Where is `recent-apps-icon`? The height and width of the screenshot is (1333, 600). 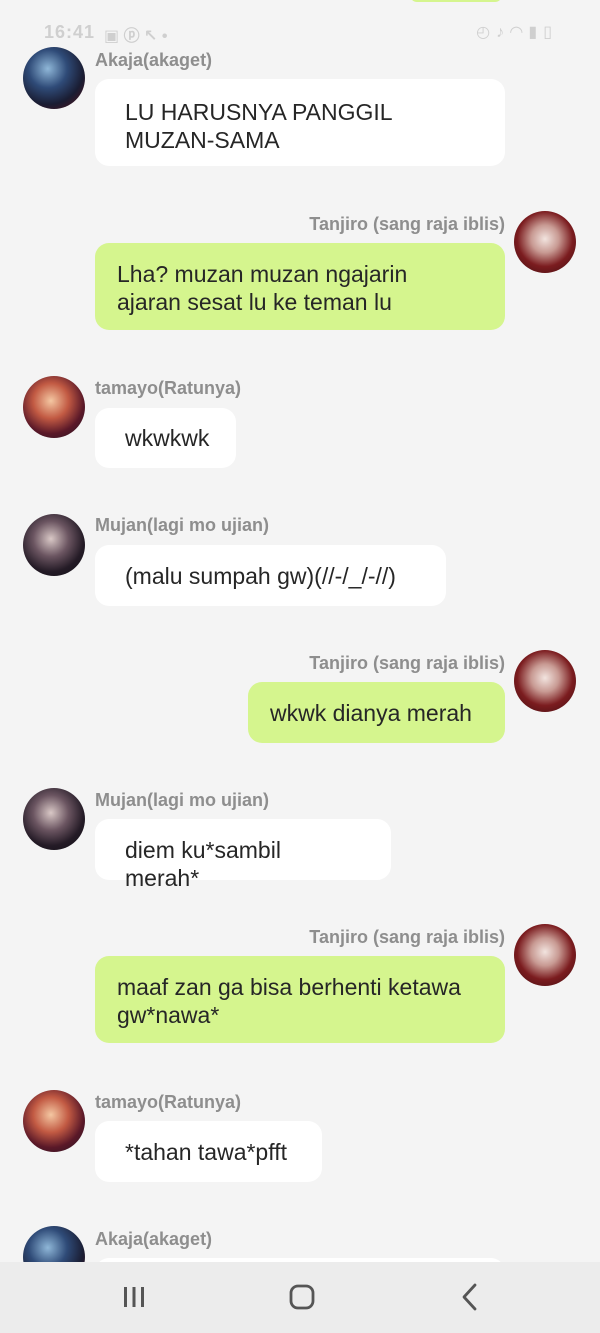
recent-apps-icon is located at coordinates (134, 1297).